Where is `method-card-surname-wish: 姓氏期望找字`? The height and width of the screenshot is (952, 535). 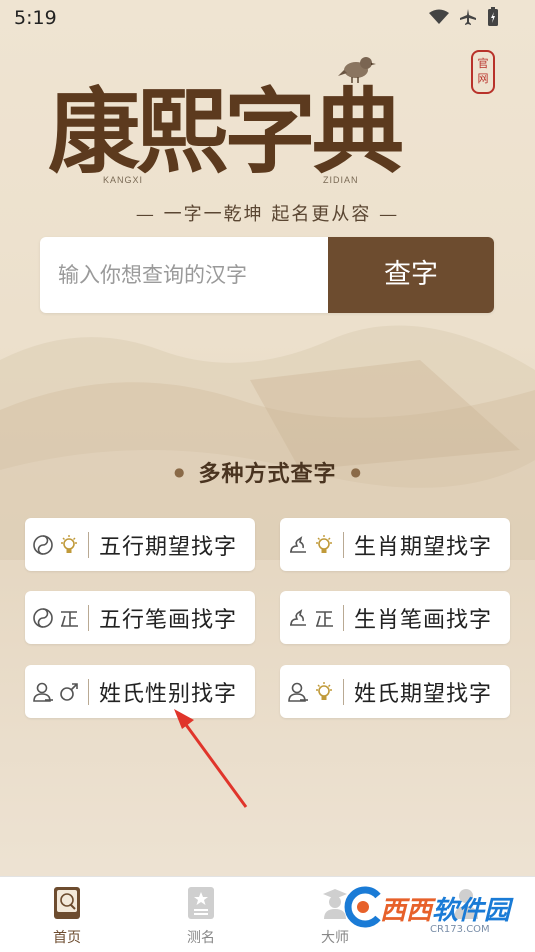
method-card-surname-wish: 姓氏期望找字 is located at coordinates (395, 691).